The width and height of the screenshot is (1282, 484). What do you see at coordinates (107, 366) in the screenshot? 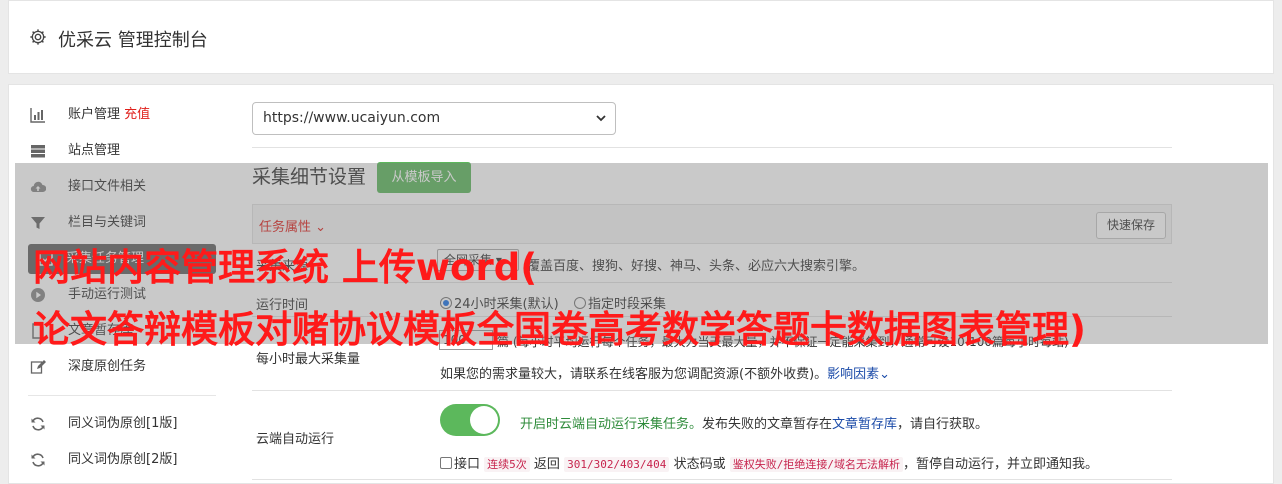
I see `sidebar-item-label: 深度原创任务` at bounding box center [107, 366].